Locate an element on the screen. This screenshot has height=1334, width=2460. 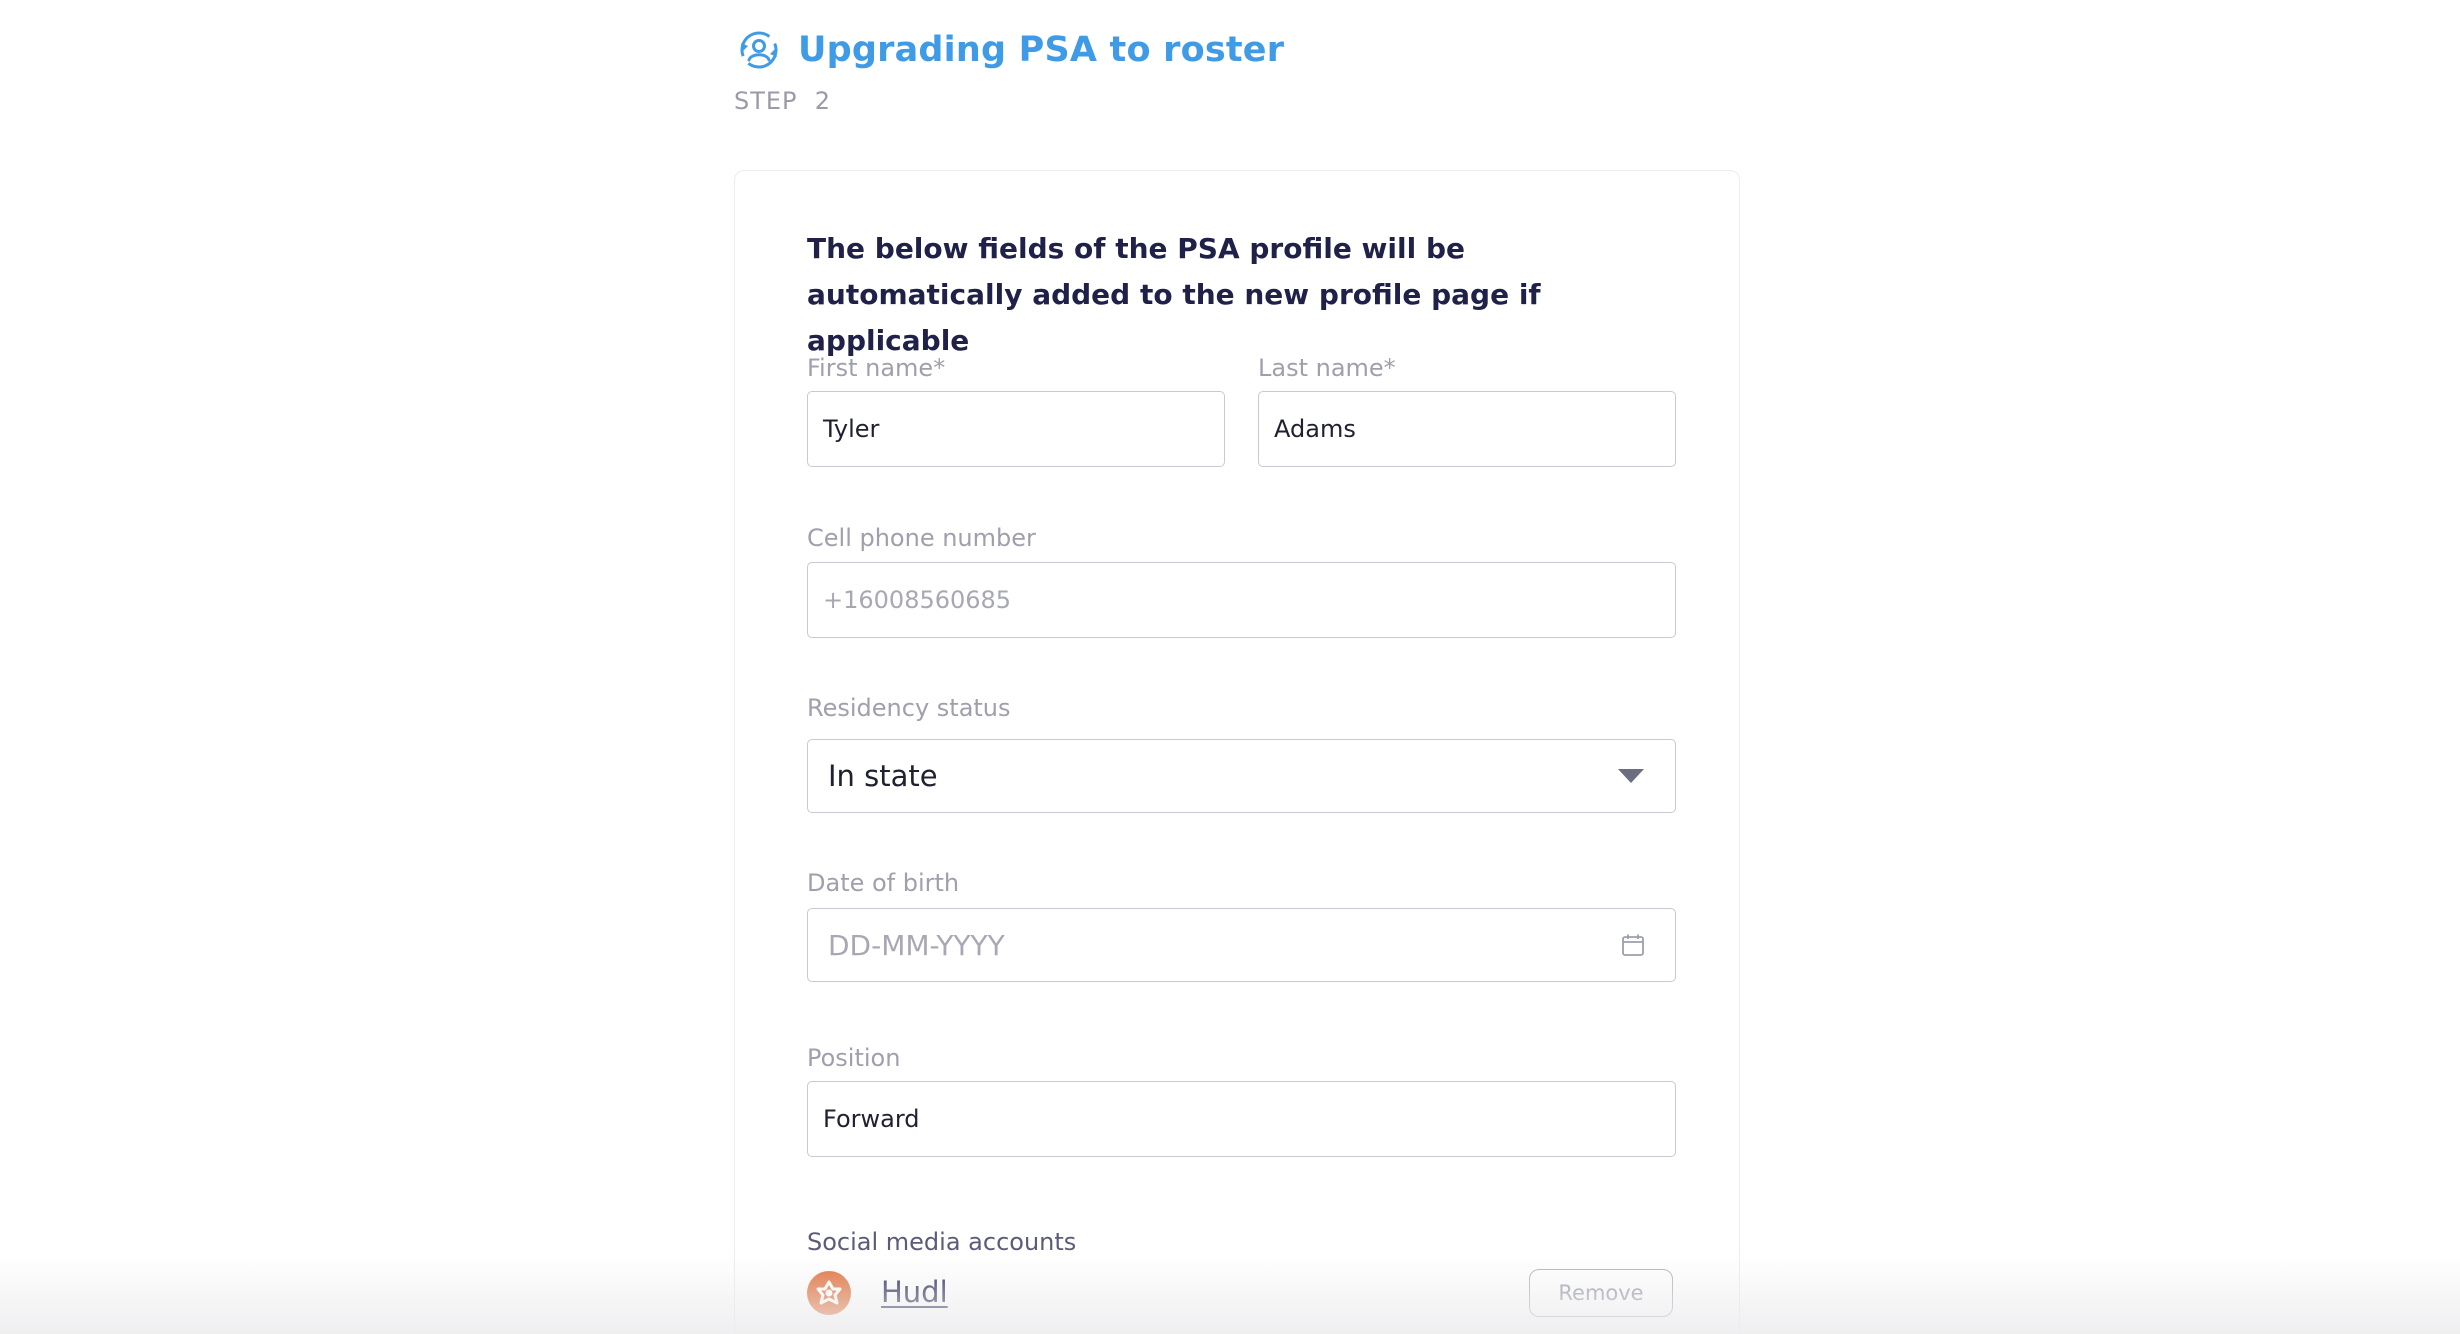
cell-phone-field: +16008560685 is located at coordinates (1241, 600).